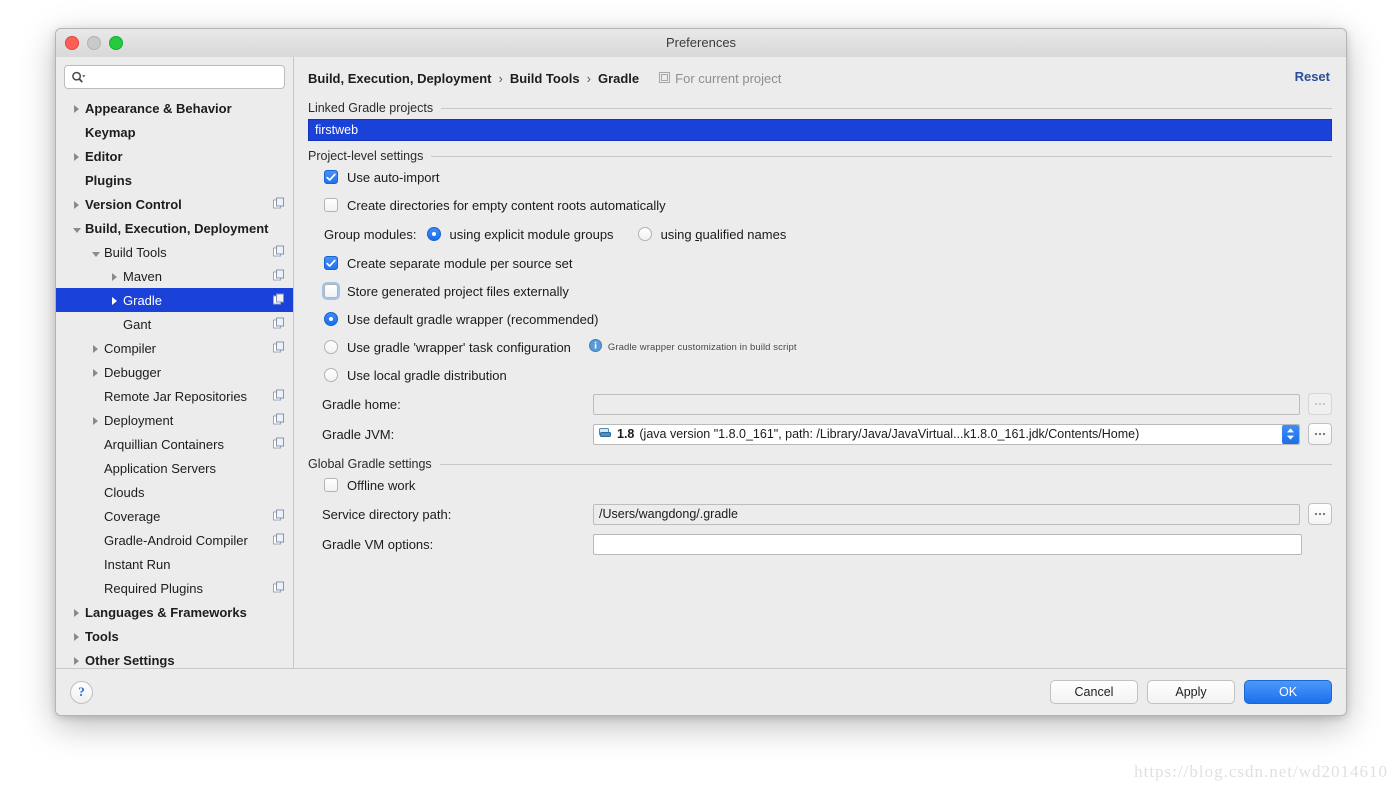 This screenshot has height=796, width=1400. What do you see at coordinates (531, 234) in the screenshot?
I see `explicit-module-groups-label: using explicit module groups` at bounding box center [531, 234].